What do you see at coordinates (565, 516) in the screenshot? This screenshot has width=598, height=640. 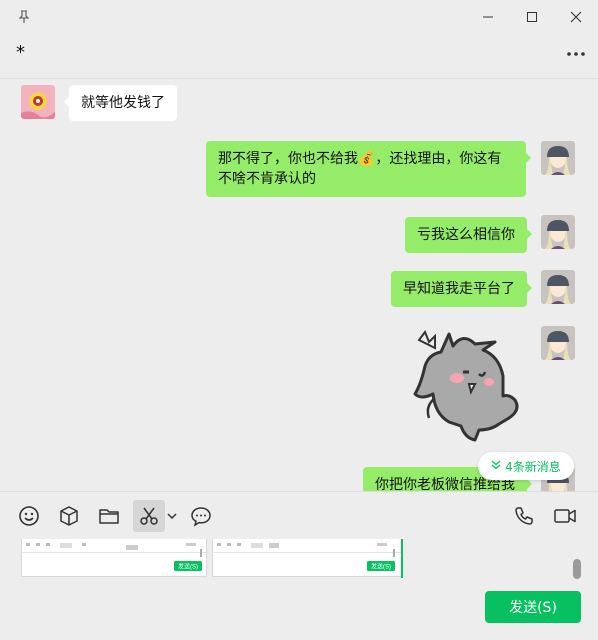 I see `video-icon` at bounding box center [565, 516].